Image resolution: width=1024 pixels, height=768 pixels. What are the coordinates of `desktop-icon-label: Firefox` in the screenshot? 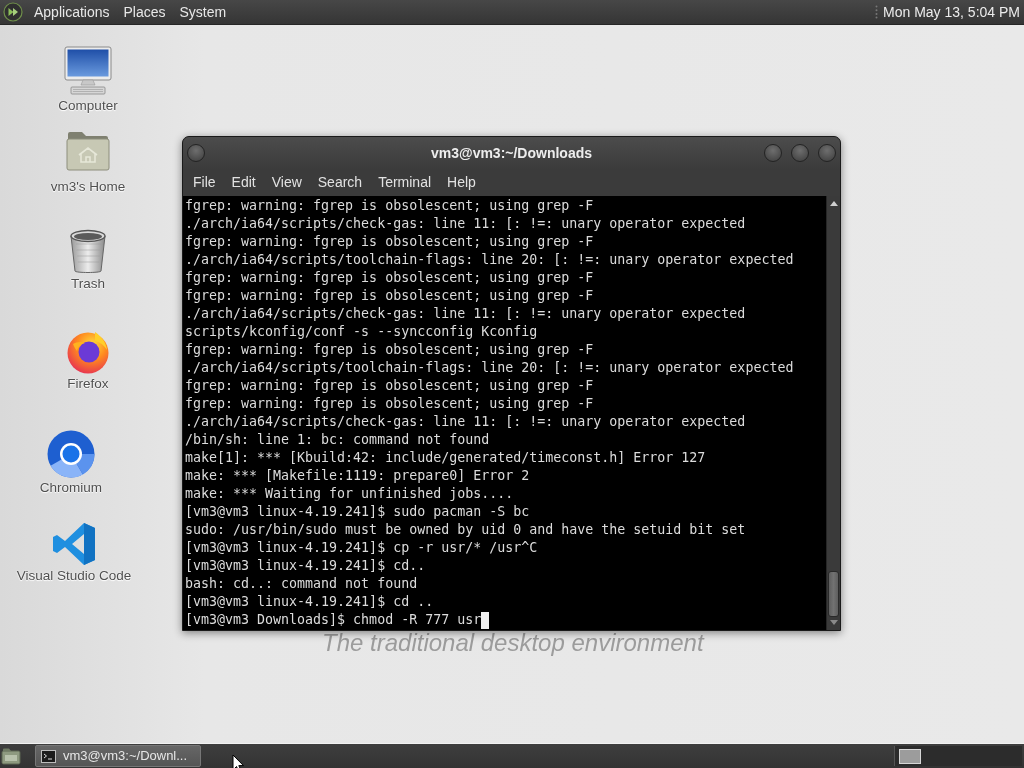 It's located at (88, 384).